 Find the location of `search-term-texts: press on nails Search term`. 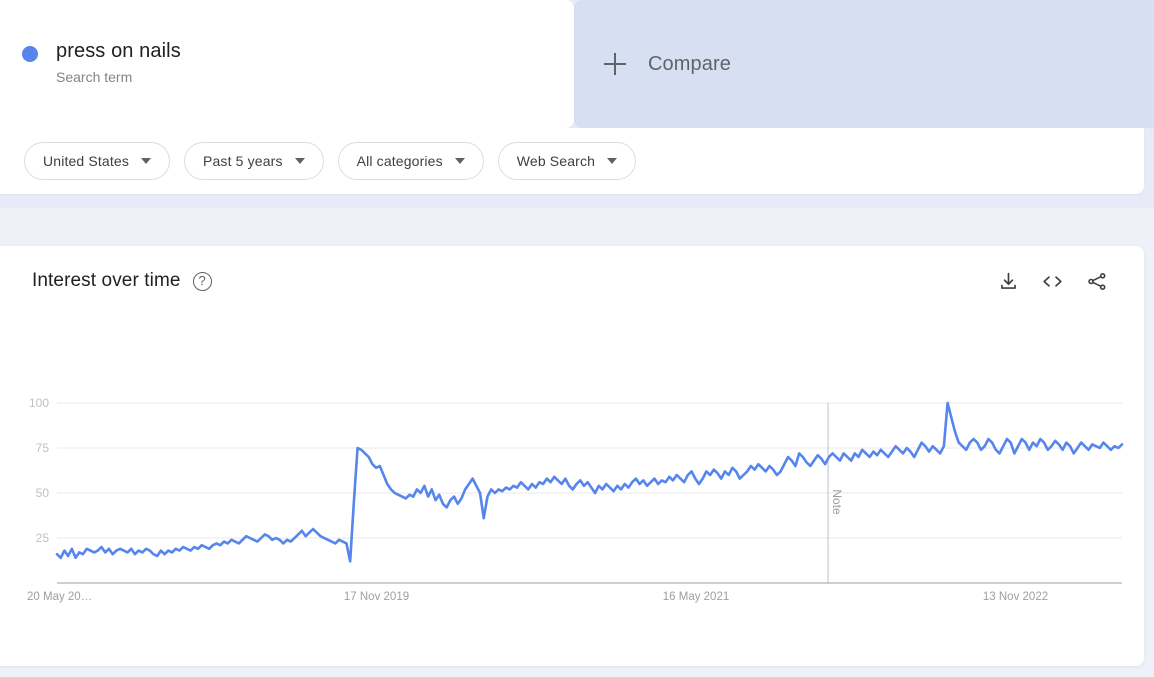

search-term-texts: press on nails Search term is located at coordinates (118, 63).